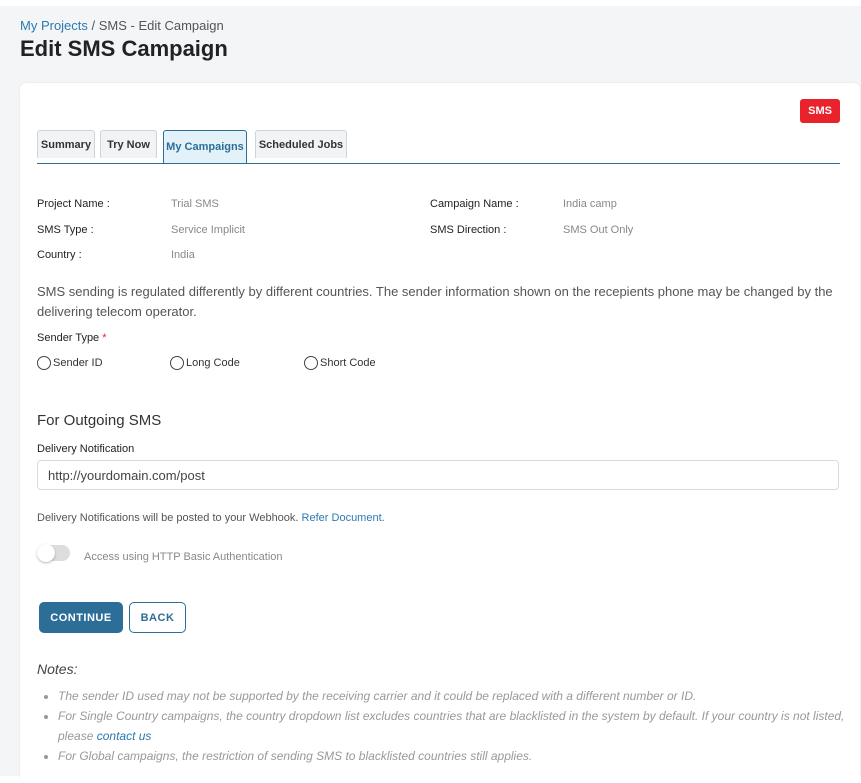 The width and height of the screenshot is (861, 783). I want to click on project-name-label: Project Name :, so click(73, 204).